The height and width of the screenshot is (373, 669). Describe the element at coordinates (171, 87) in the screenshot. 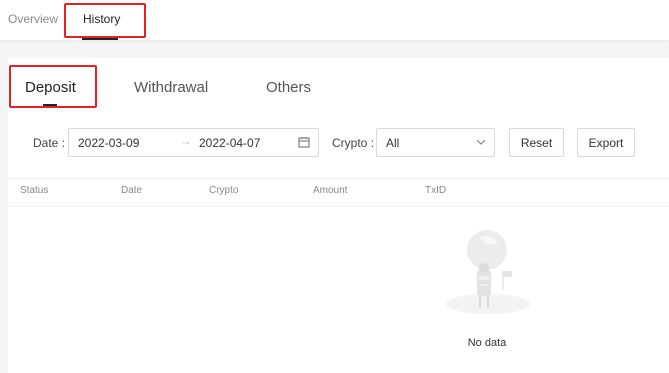

I see `tab-withdrawal: Withdrawal` at that location.